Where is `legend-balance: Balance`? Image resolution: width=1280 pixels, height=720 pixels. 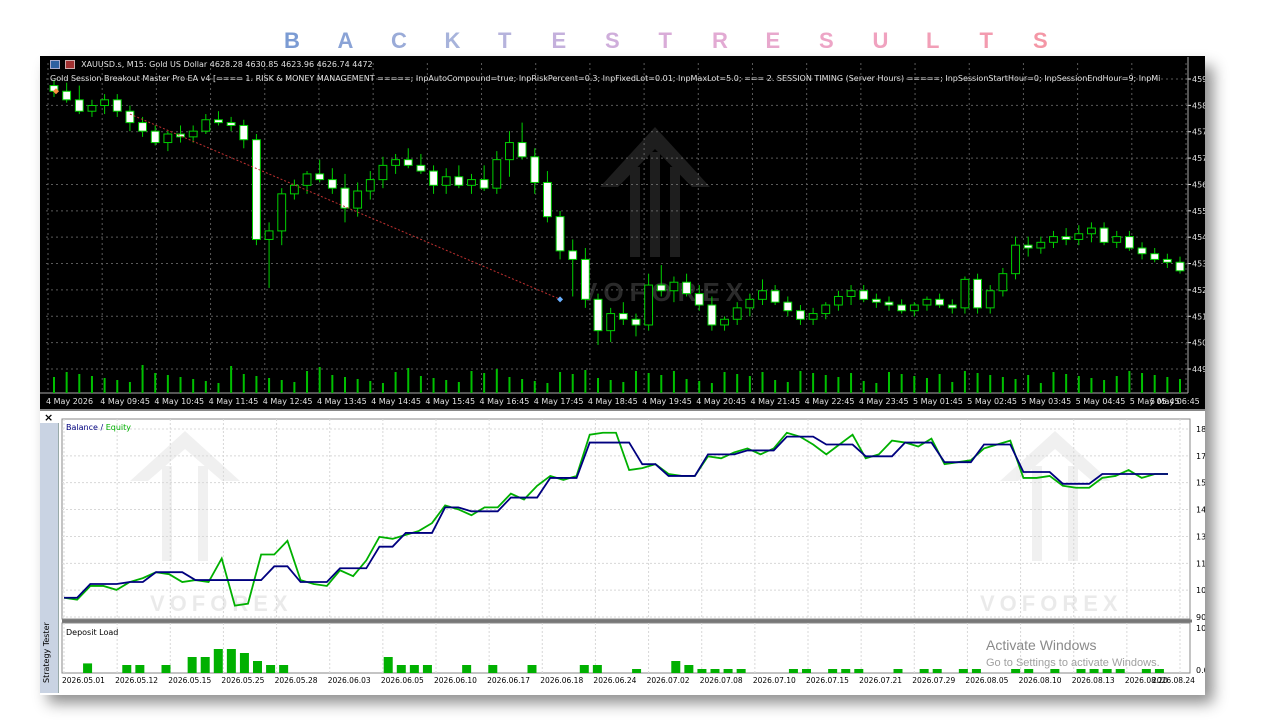 legend-balance: Balance is located at coordinates (82, 427).